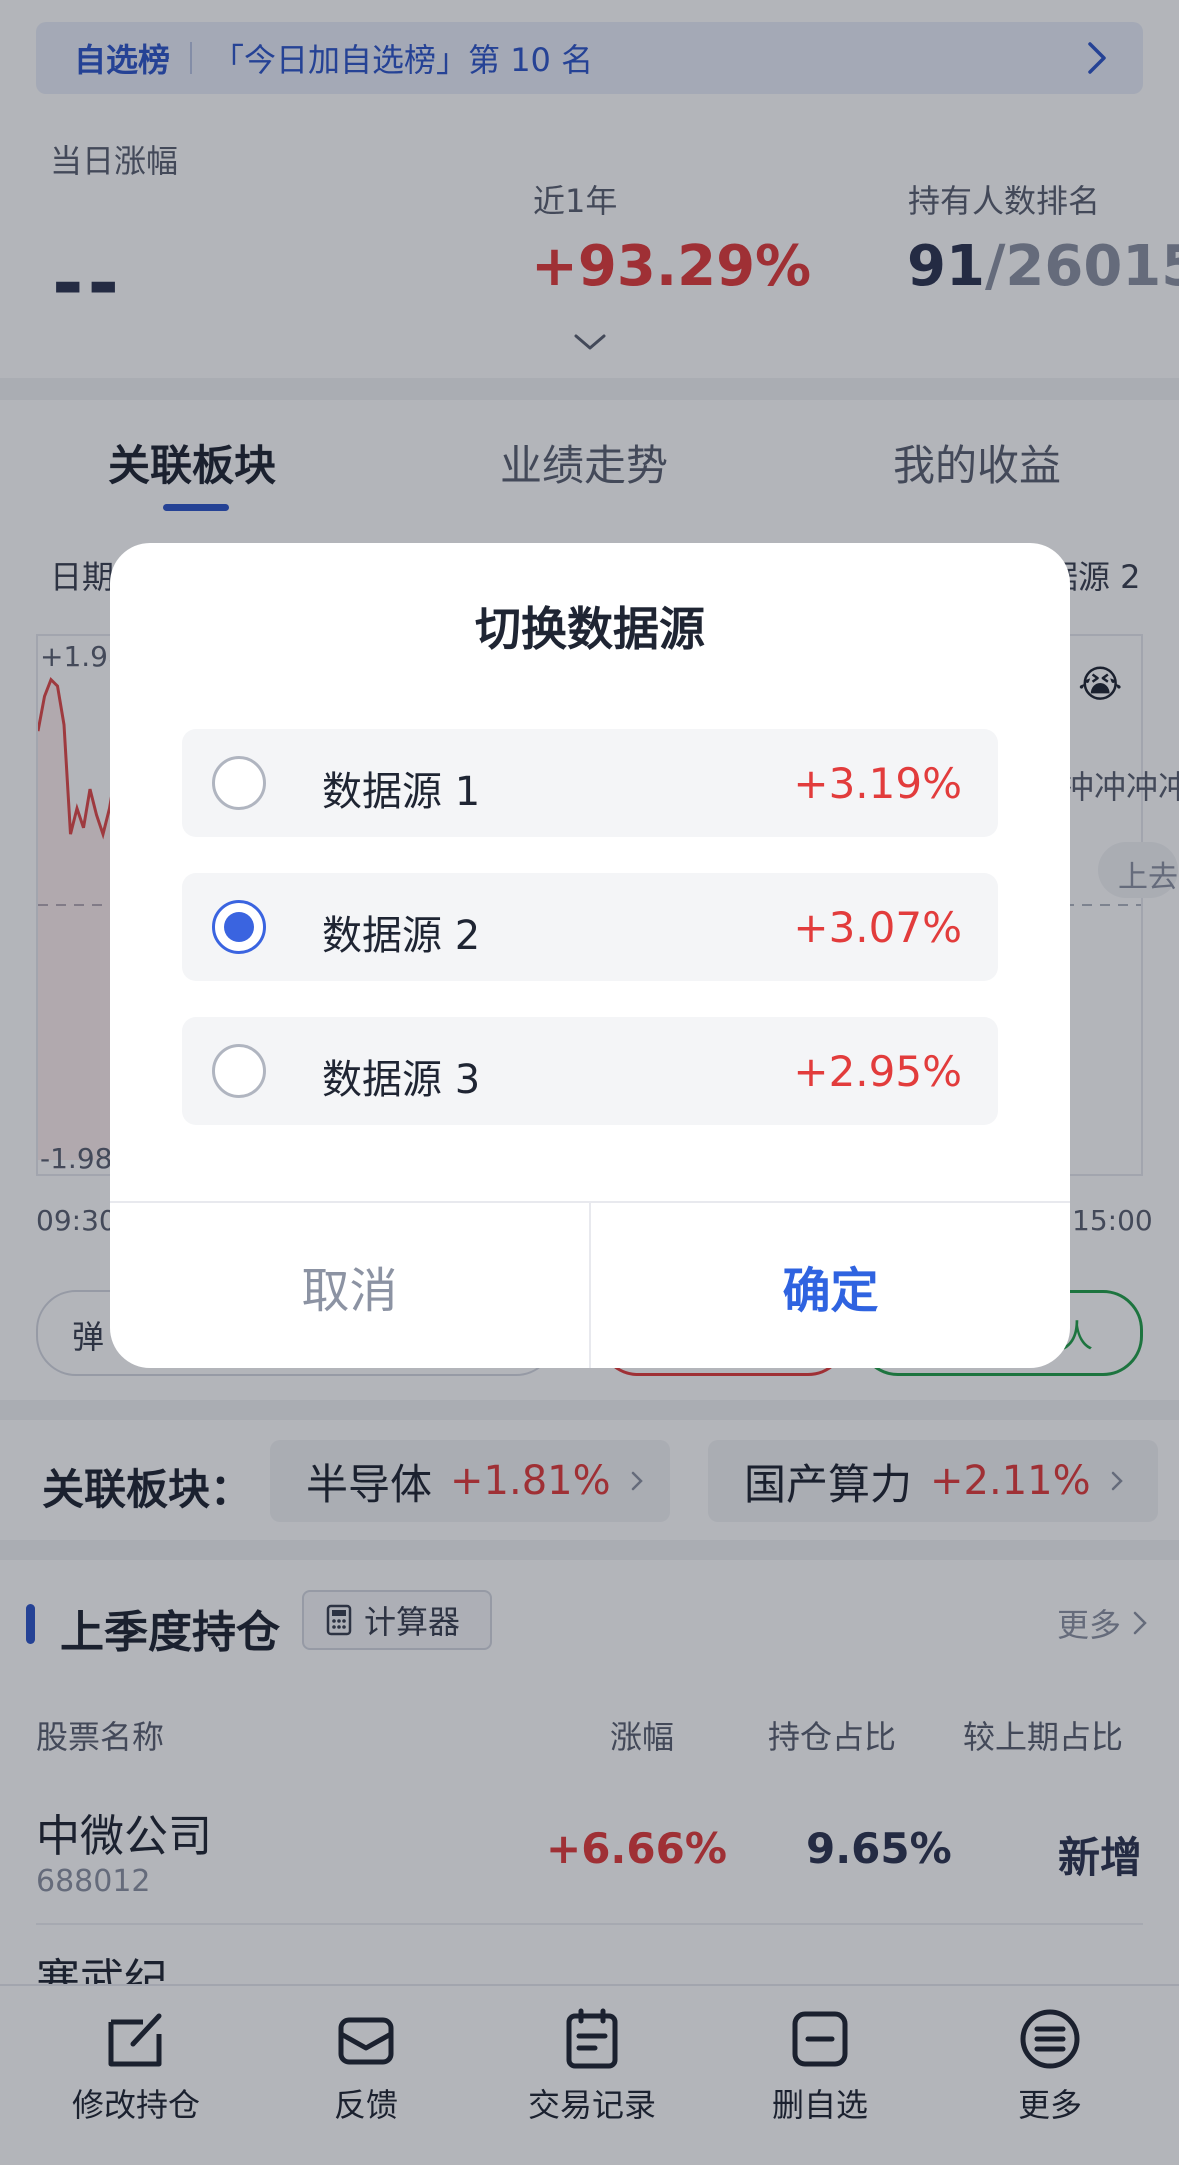  Describe the element at coordinates (349, 1285) in the screenshot. I see `cancel-button: 取消` at that location.